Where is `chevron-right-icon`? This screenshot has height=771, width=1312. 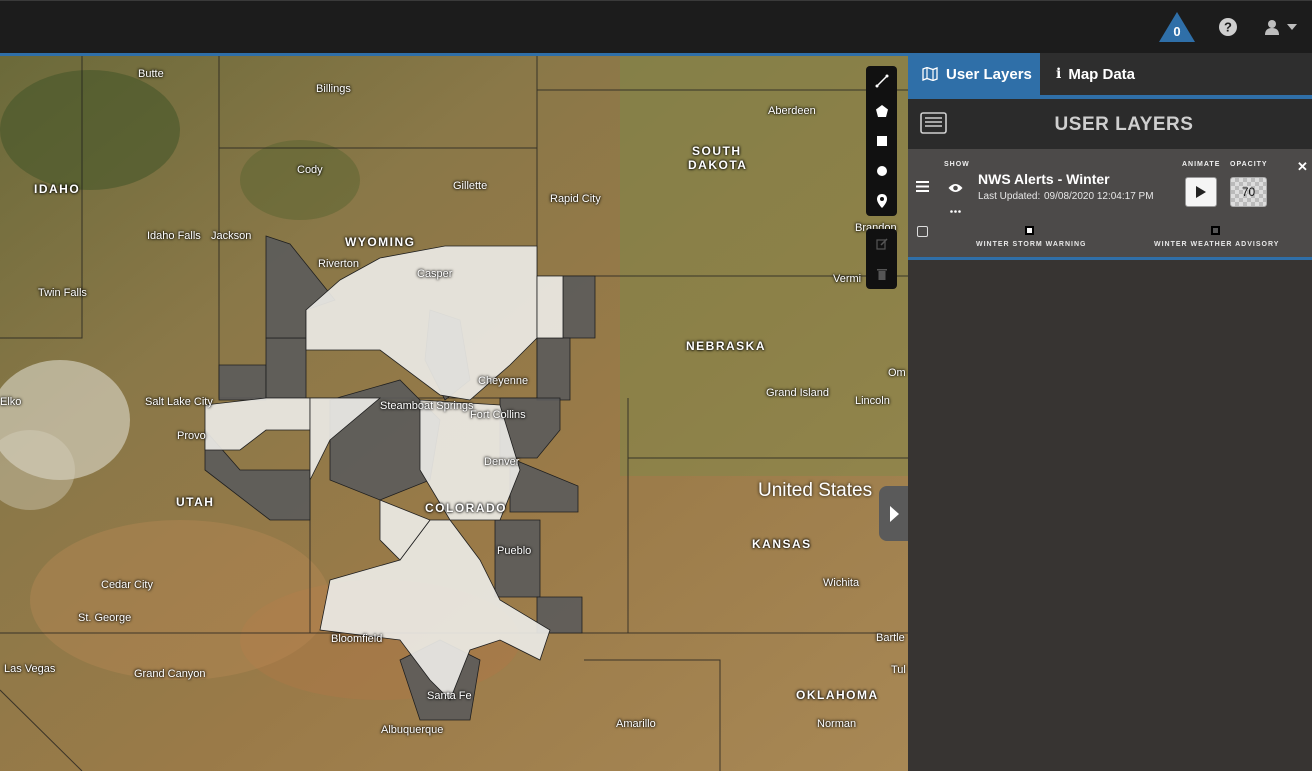
chevron-right-icon is located at coordinates (894, 513).